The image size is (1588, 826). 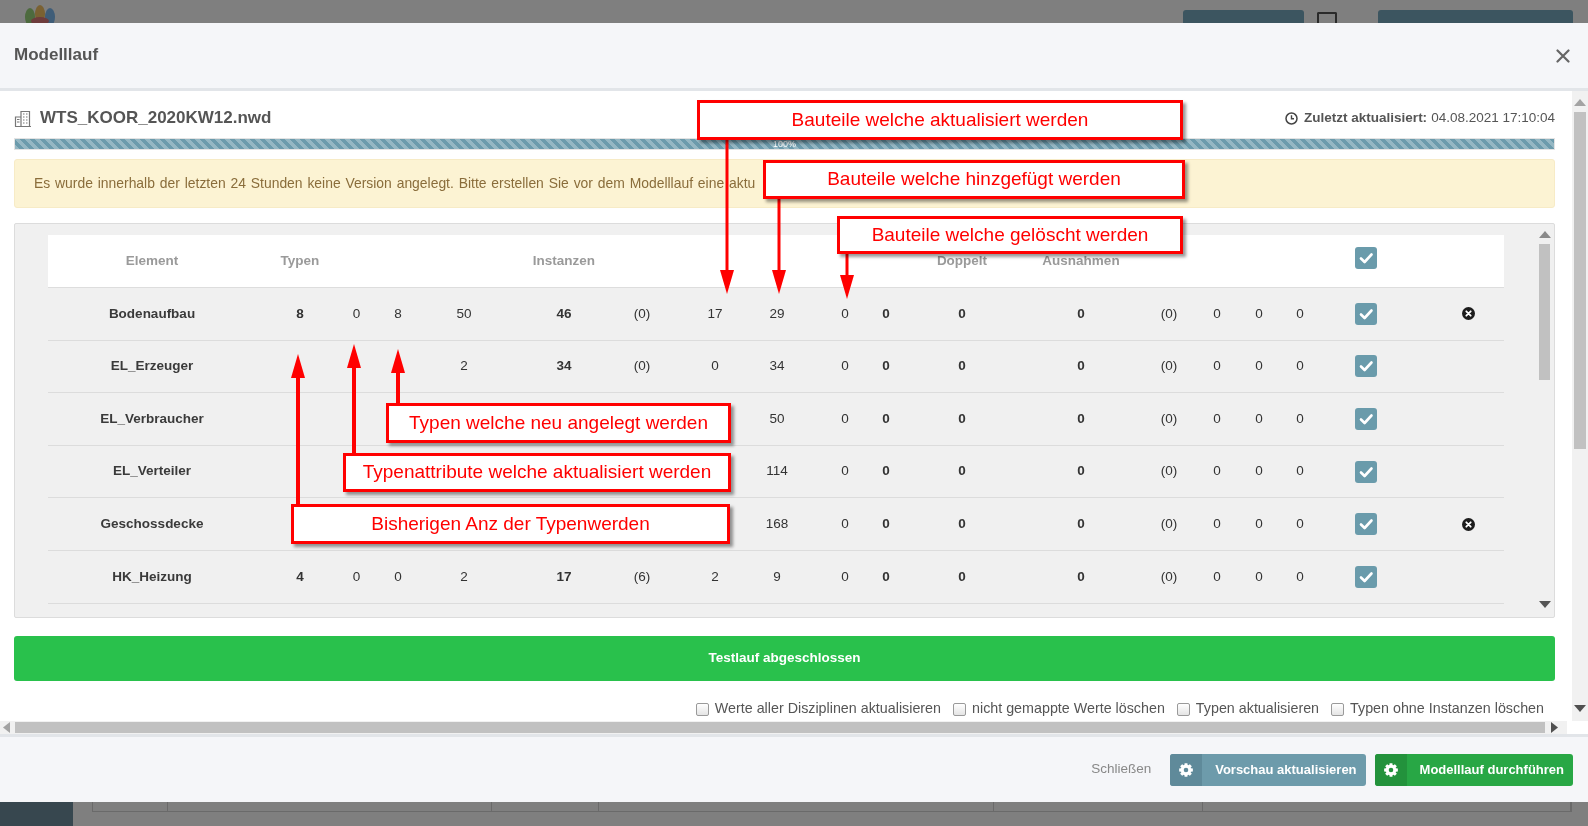 What do you see at coordinates (300, 576) in the screenshot?
I see `table-cell-text: 4` at bounding box center [300, 576].